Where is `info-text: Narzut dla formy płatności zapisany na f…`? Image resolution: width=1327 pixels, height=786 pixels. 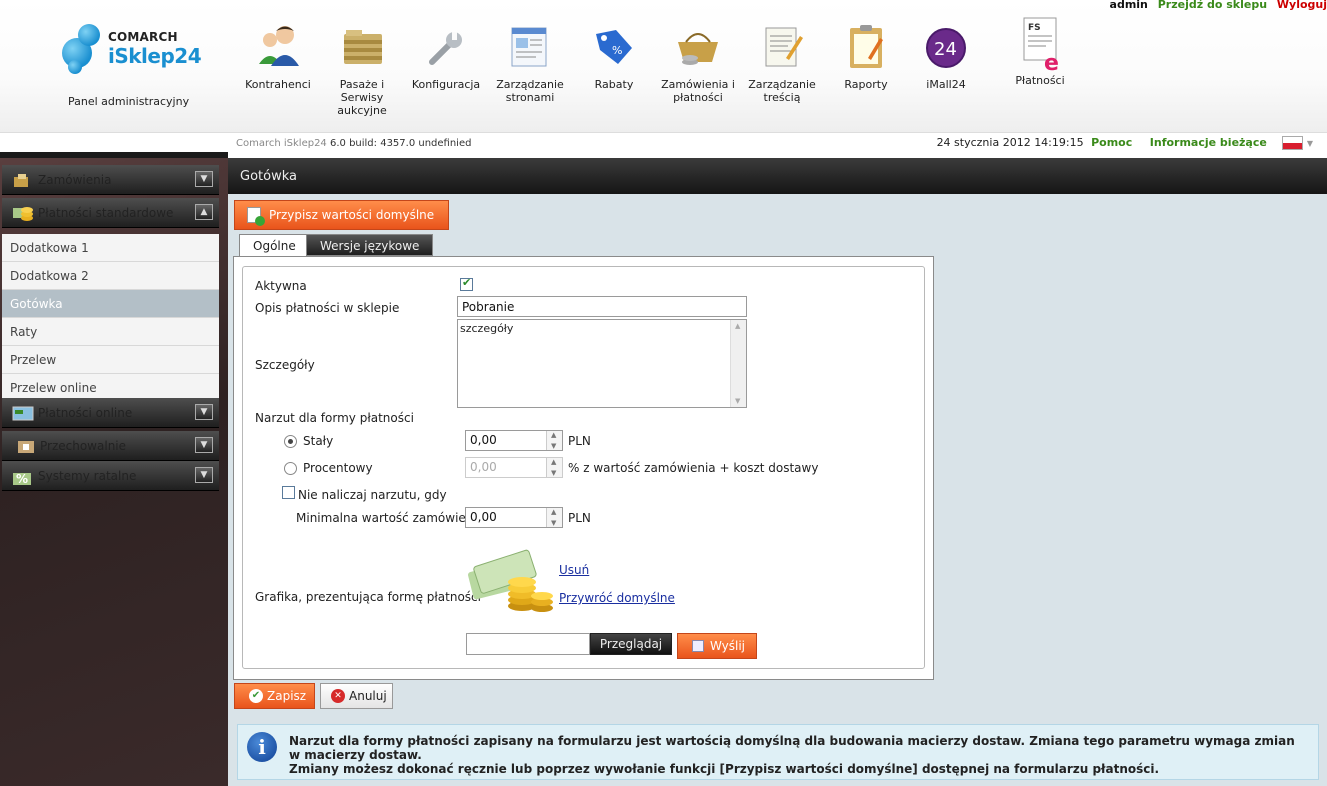
info-text: Narzut dla formy płatności zapisany na f… is located at coordinates (799, 755).